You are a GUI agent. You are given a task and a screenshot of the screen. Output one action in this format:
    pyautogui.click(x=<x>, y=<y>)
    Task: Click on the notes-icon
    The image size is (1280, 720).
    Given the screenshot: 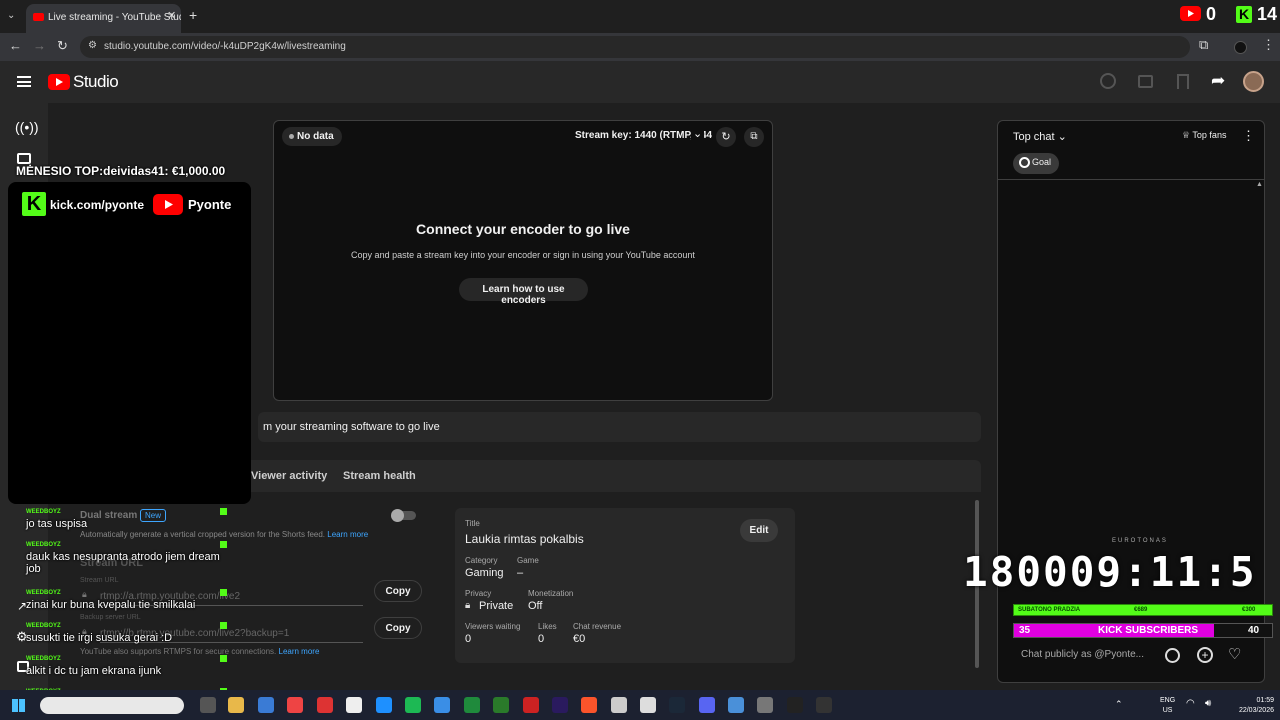 What is the action you would take?
    pyautogui.click(x=736, y=705)
    